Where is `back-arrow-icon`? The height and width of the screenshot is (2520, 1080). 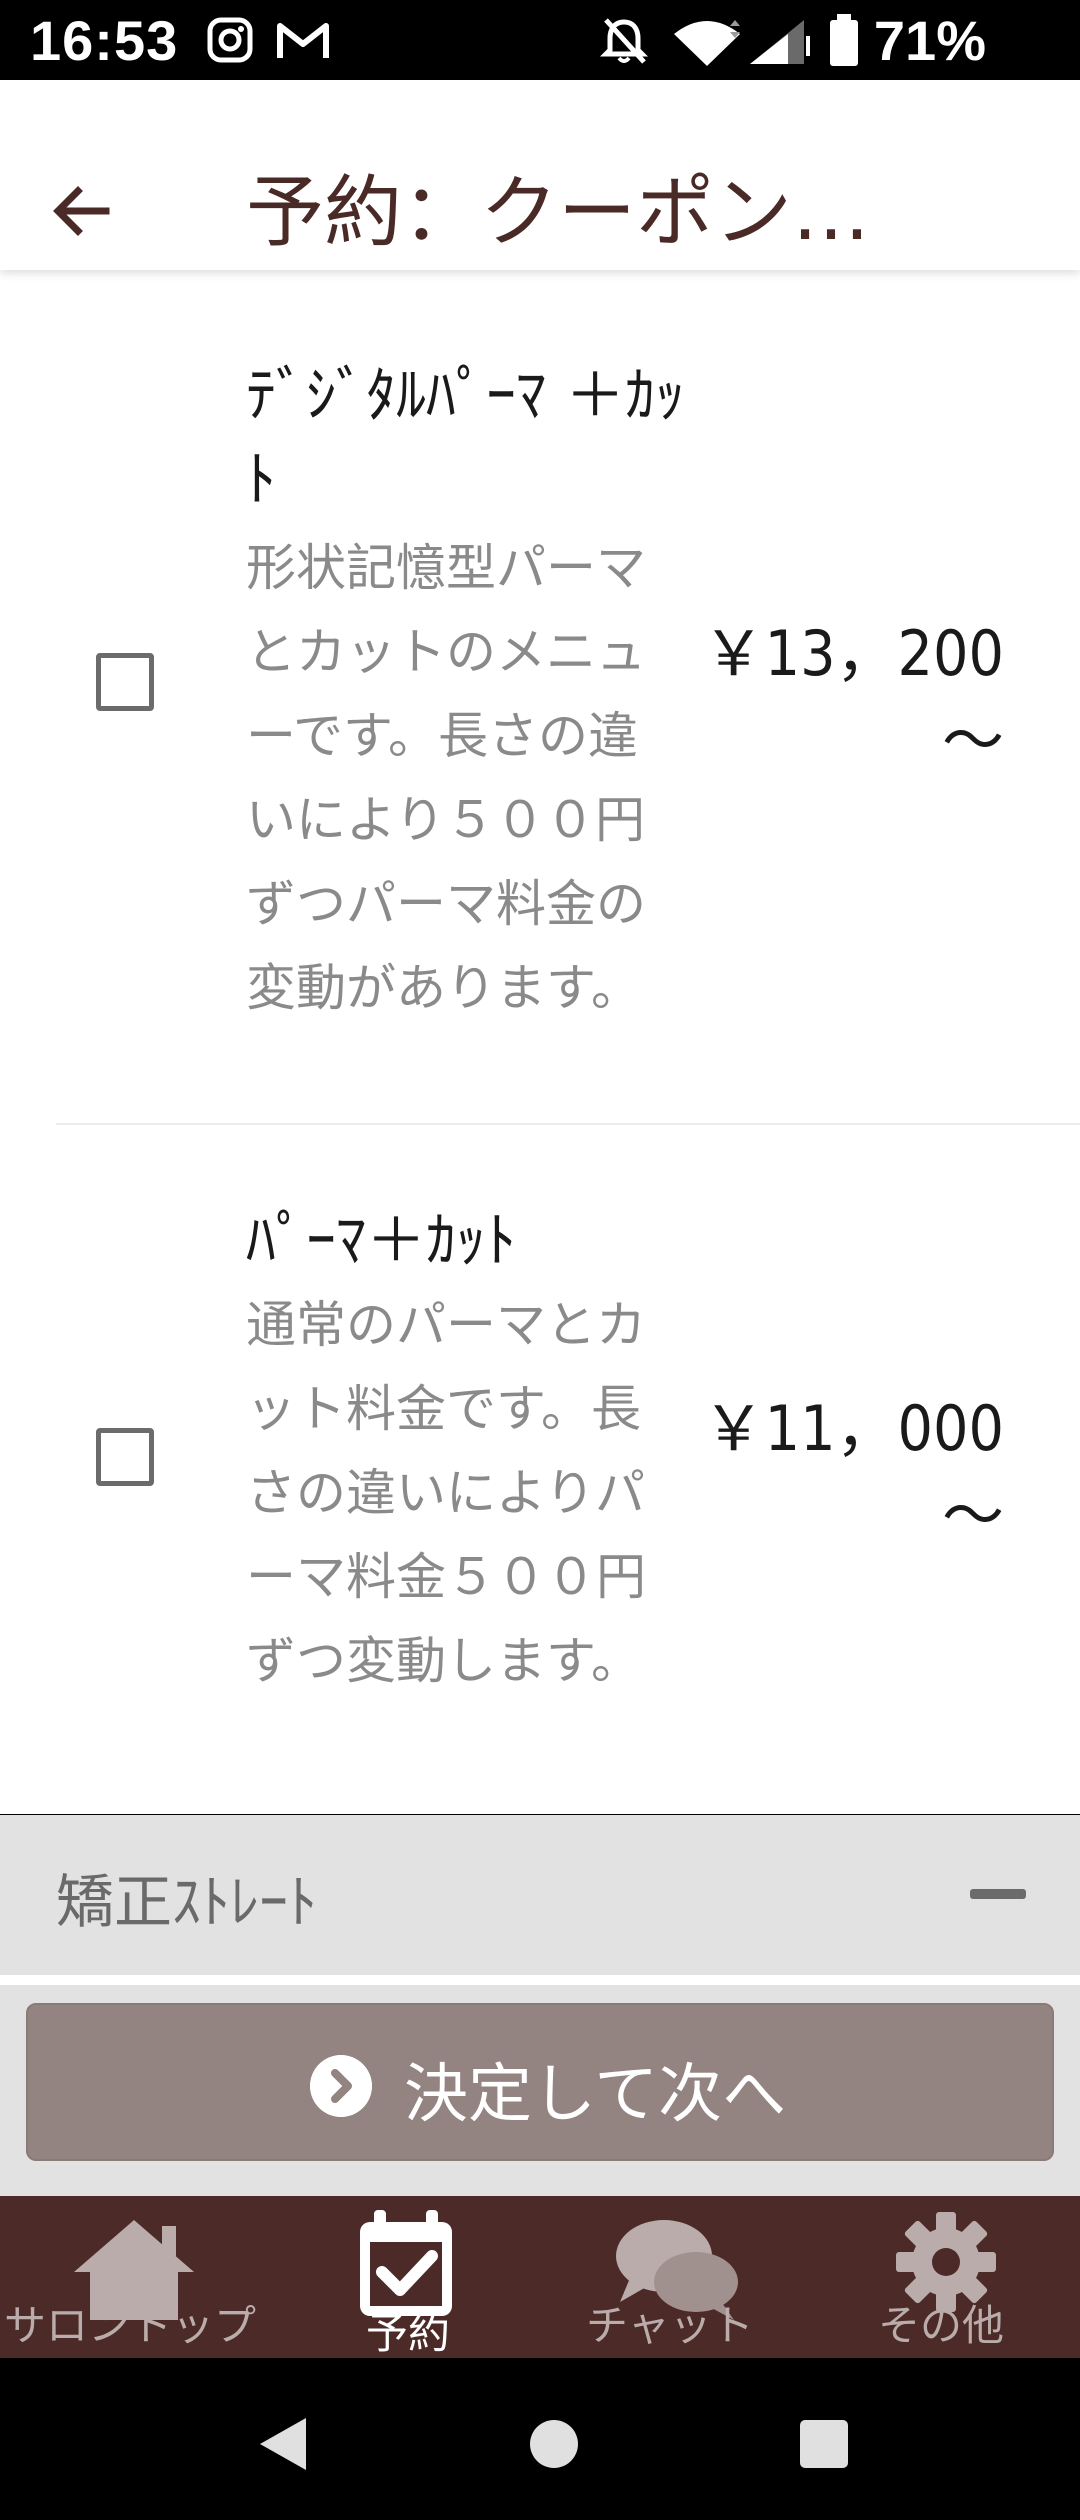 back-arrow-icon is located at coordinates (81, 211).